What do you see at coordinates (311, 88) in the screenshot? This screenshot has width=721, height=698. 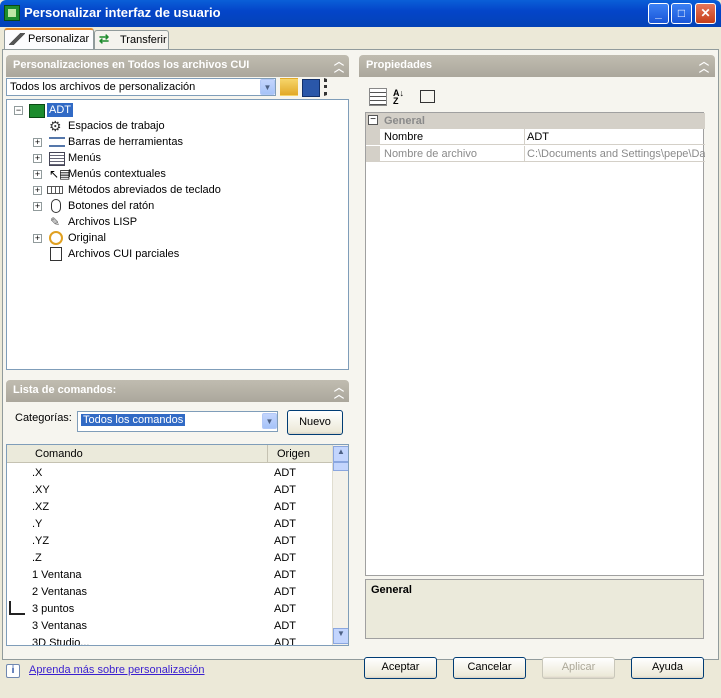 I see `save-icon` at bounding box center [311, 88].